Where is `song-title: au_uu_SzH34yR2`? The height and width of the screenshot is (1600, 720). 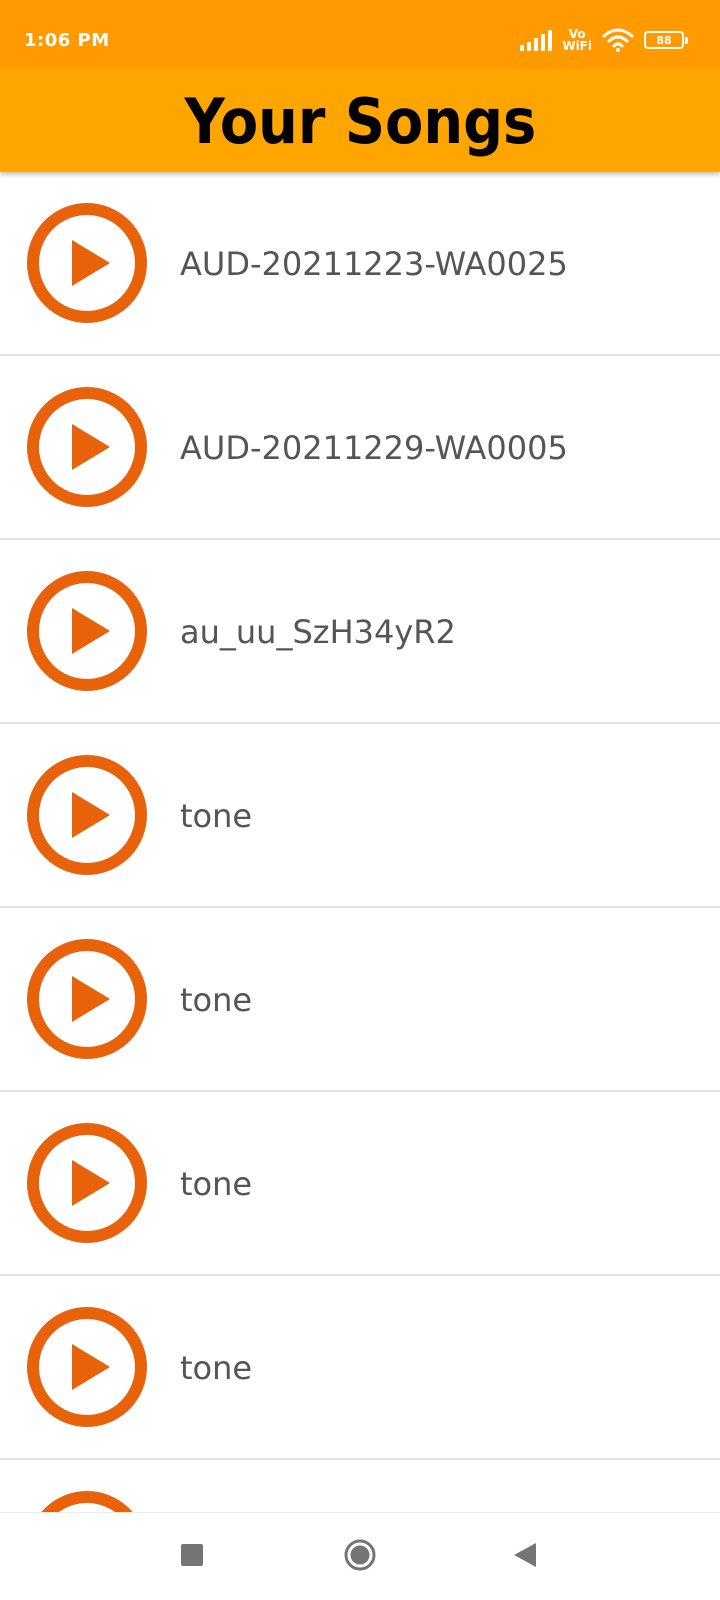 song-title: au_uu_SzH34yR2 is located at coordinates (318, 632).